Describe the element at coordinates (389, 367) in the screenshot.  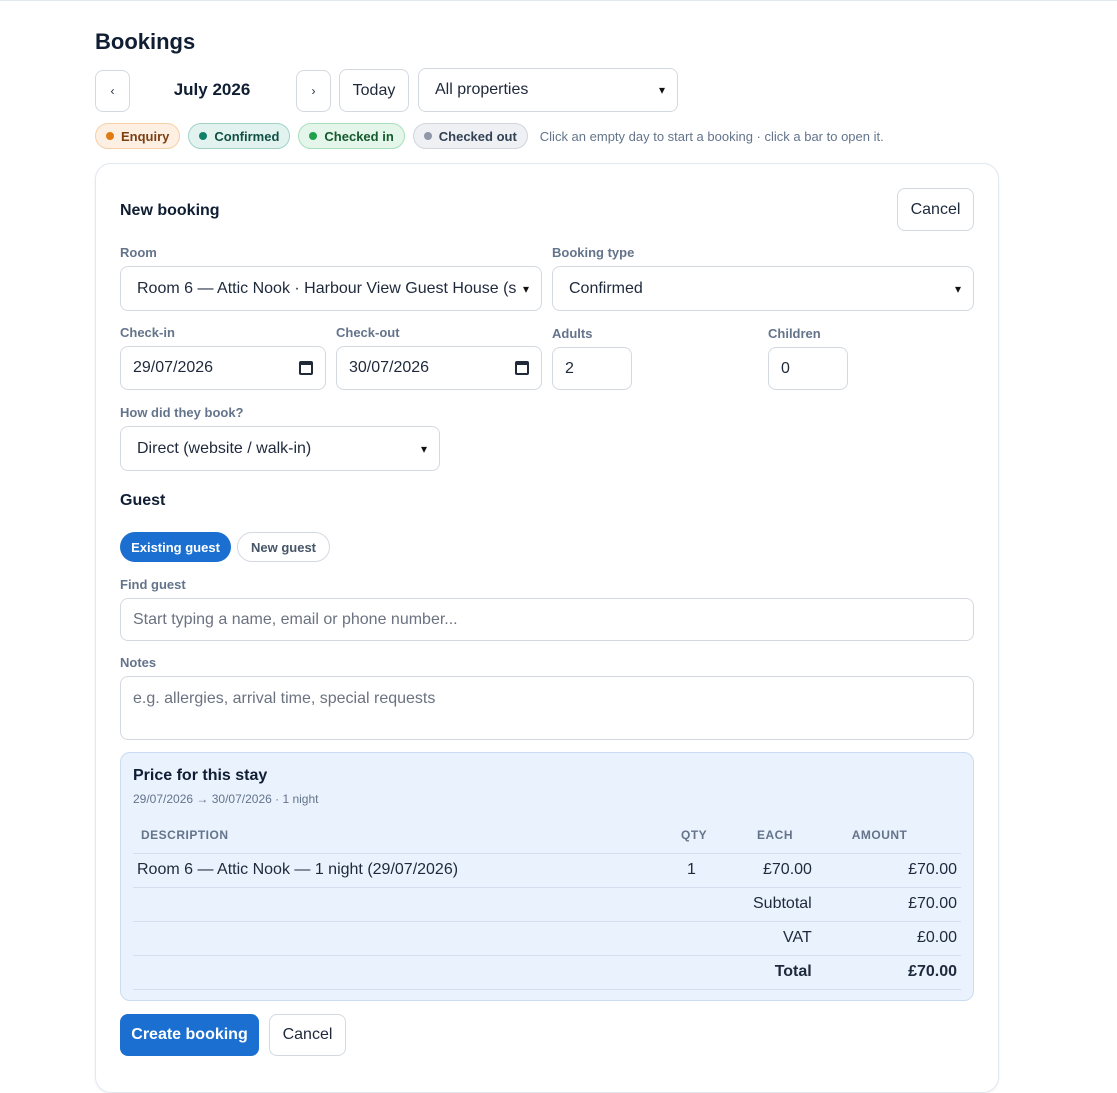
I see `checkout-date-value: 30/07/2026` at that location.